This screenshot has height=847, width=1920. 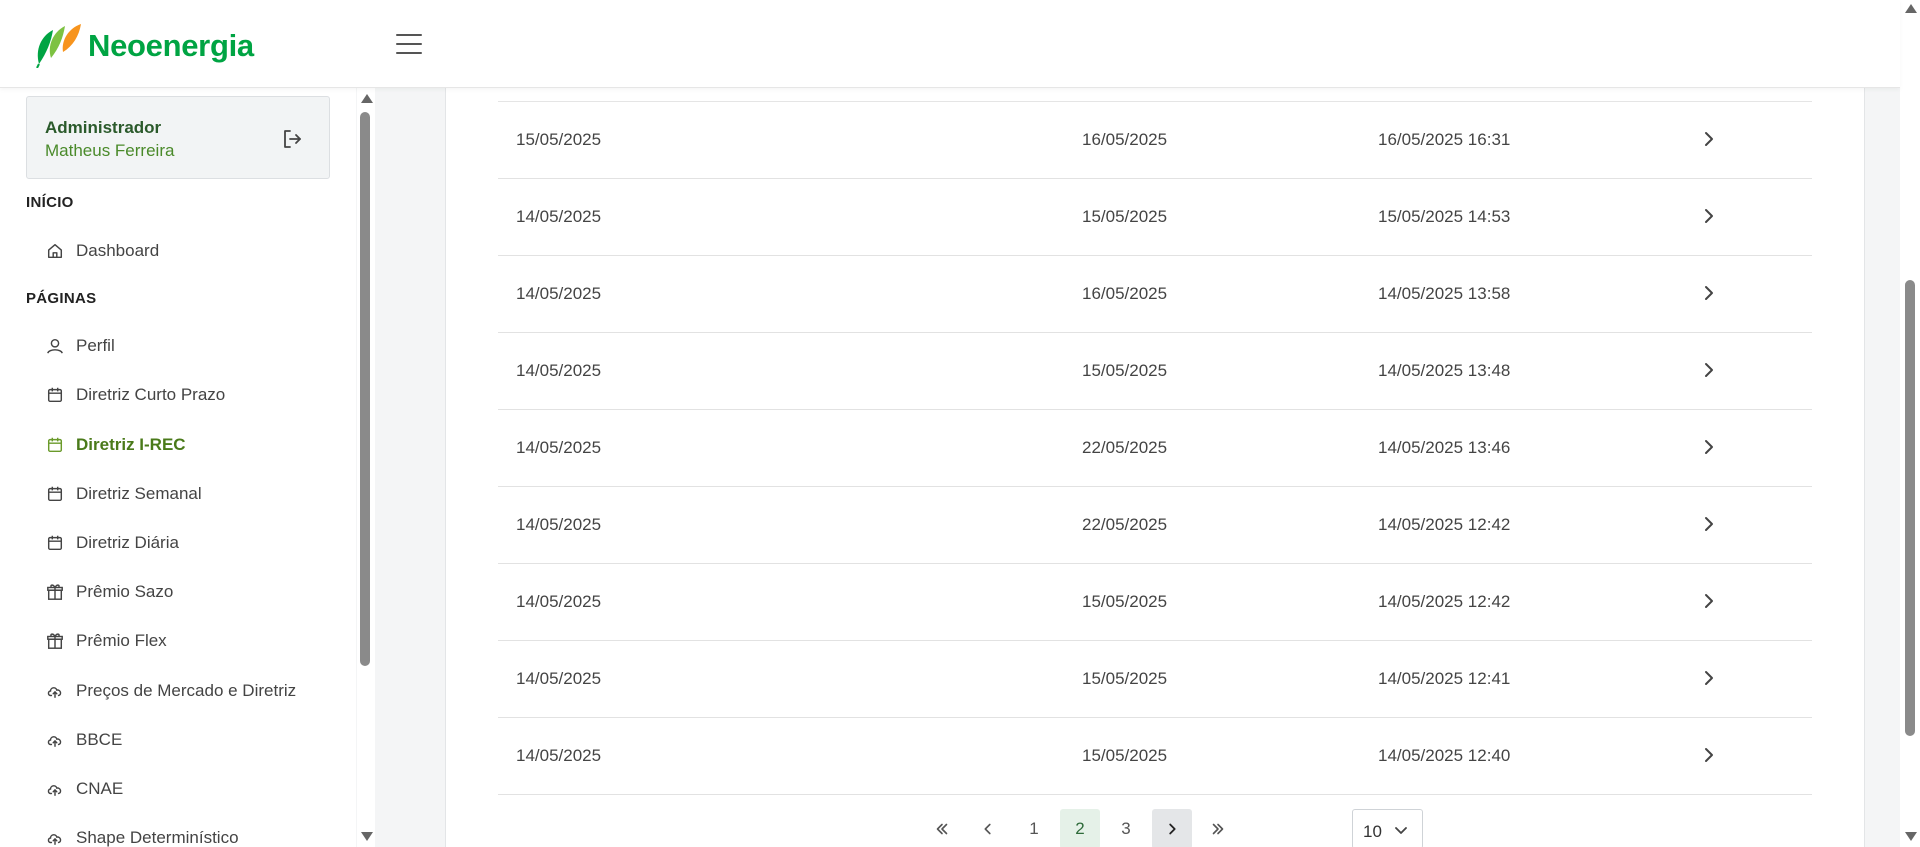 I want to click on cell-datetime: 14/05/2025 12:41, so click(x=1444, y=678).